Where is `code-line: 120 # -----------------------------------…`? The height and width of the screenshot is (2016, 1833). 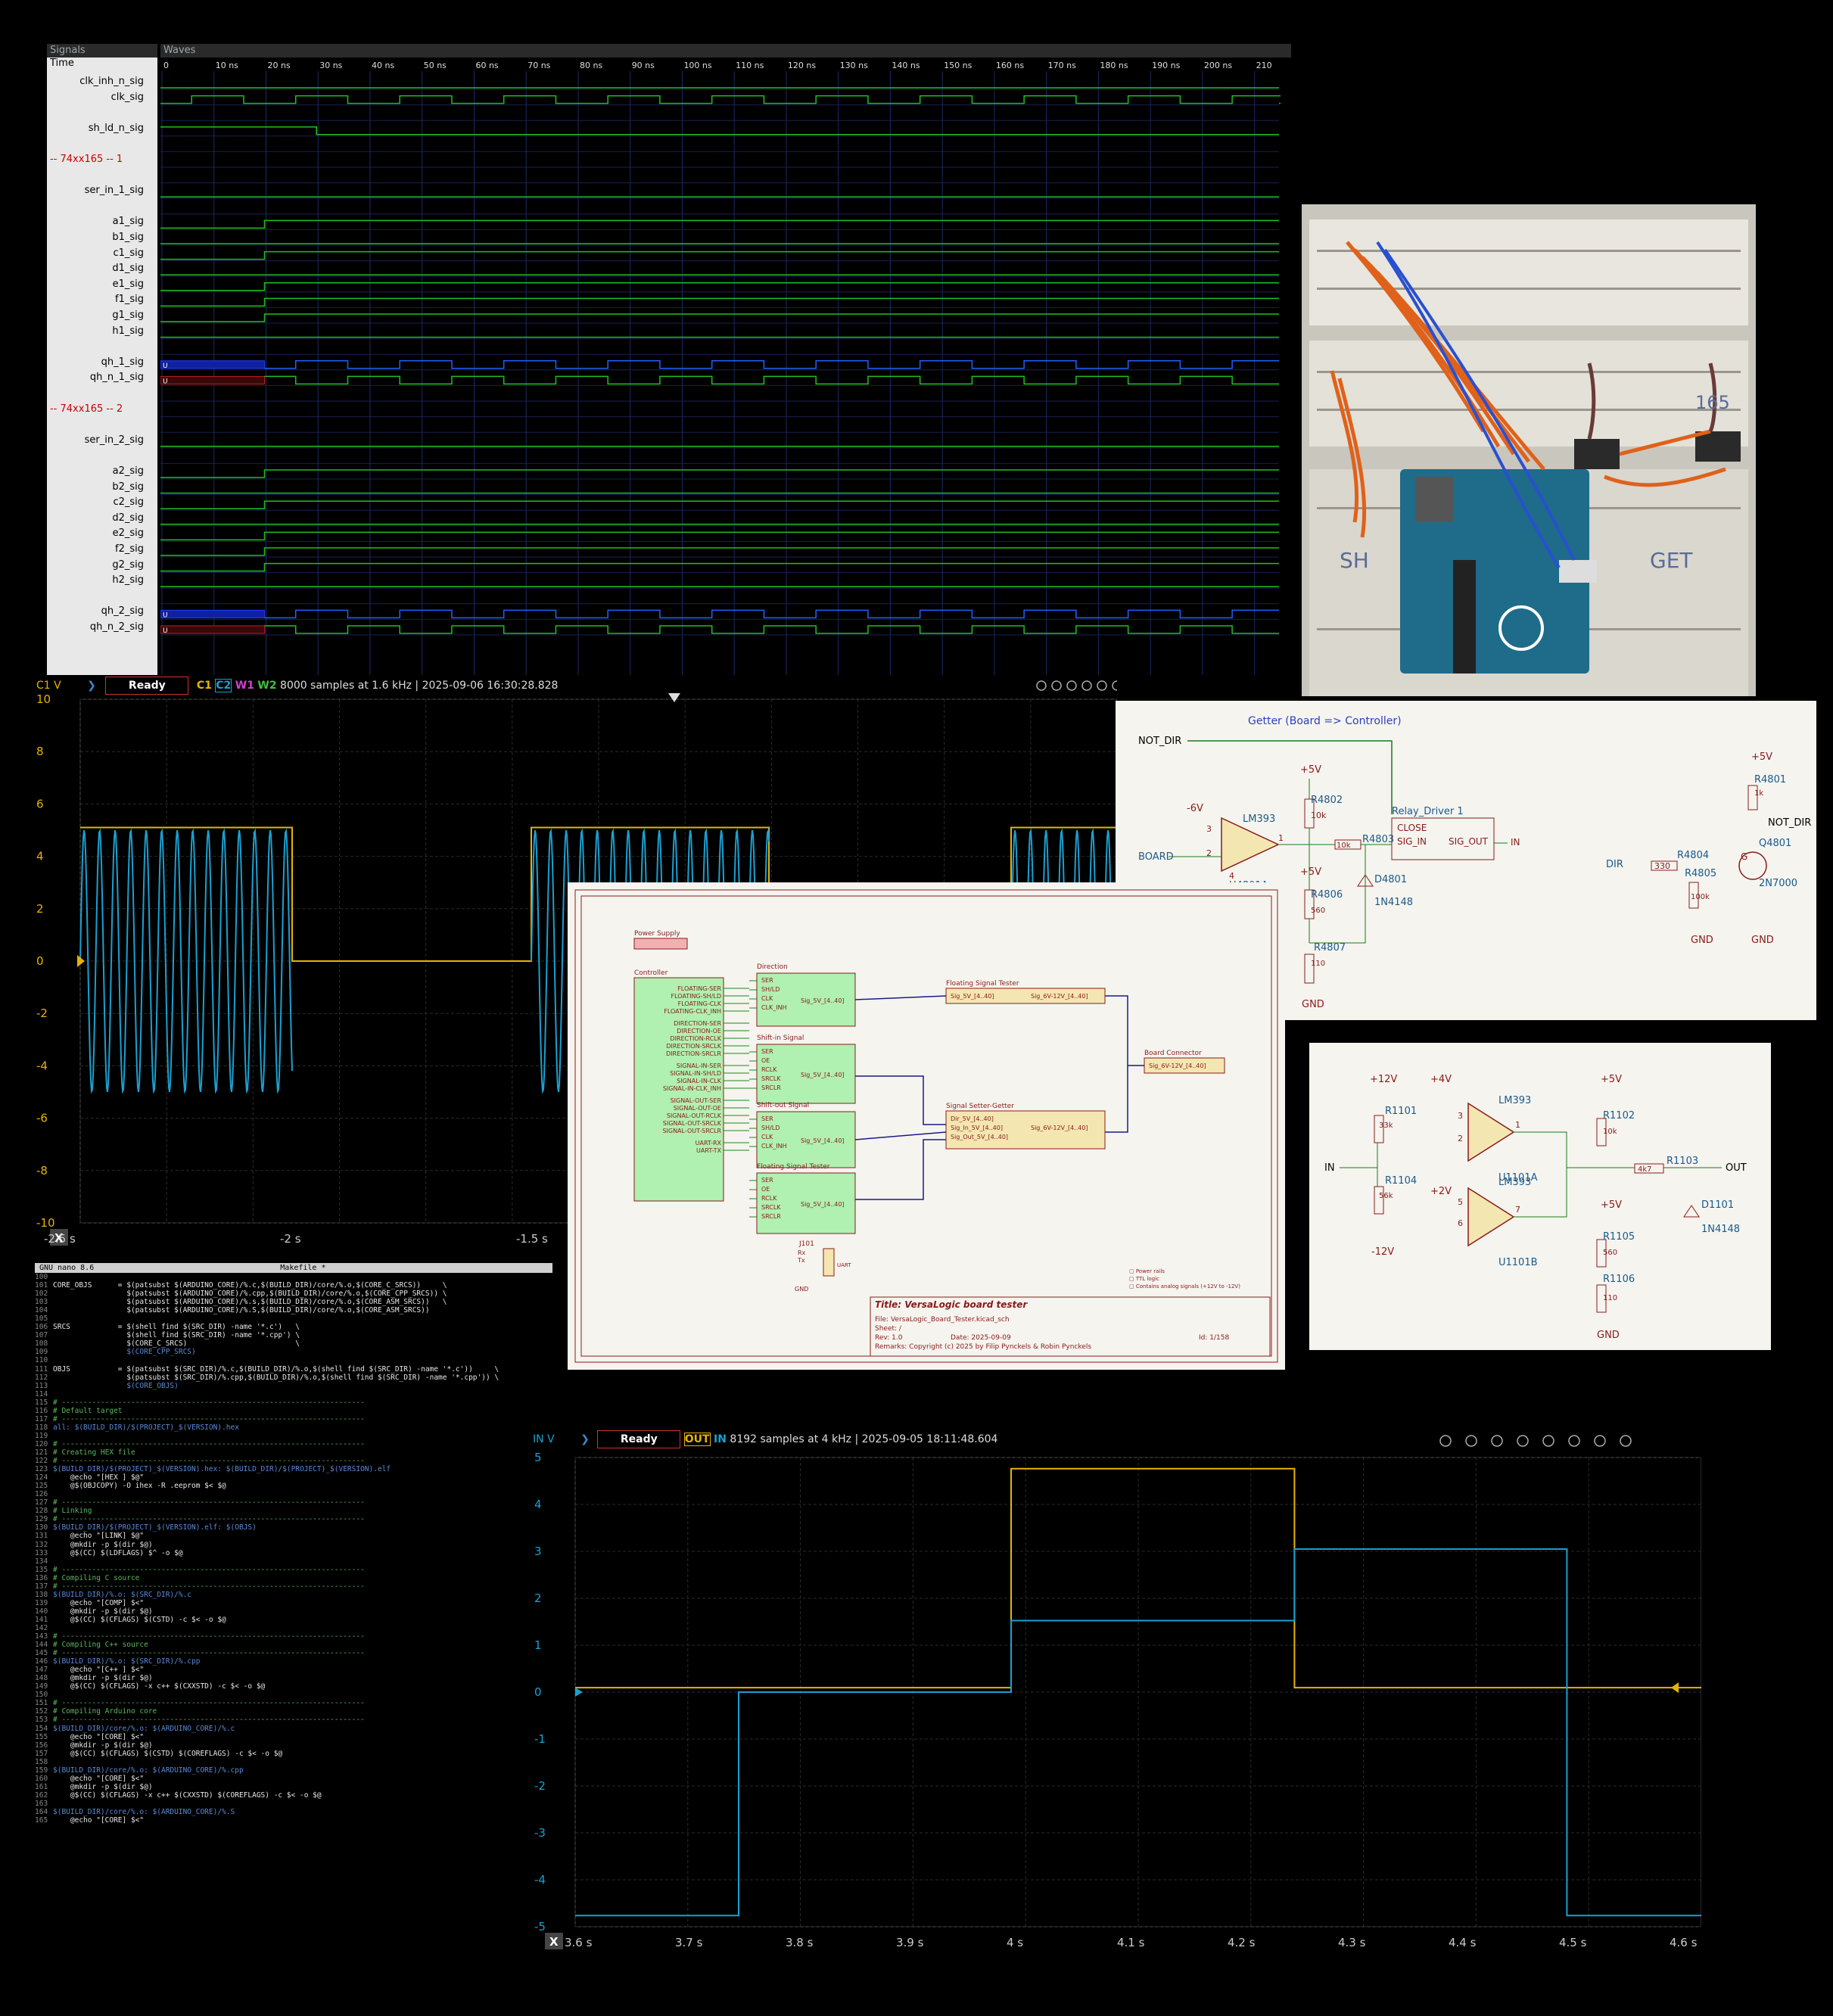
code-line: 120 # -----------------------------------… is located at coordinates (293, 1444).